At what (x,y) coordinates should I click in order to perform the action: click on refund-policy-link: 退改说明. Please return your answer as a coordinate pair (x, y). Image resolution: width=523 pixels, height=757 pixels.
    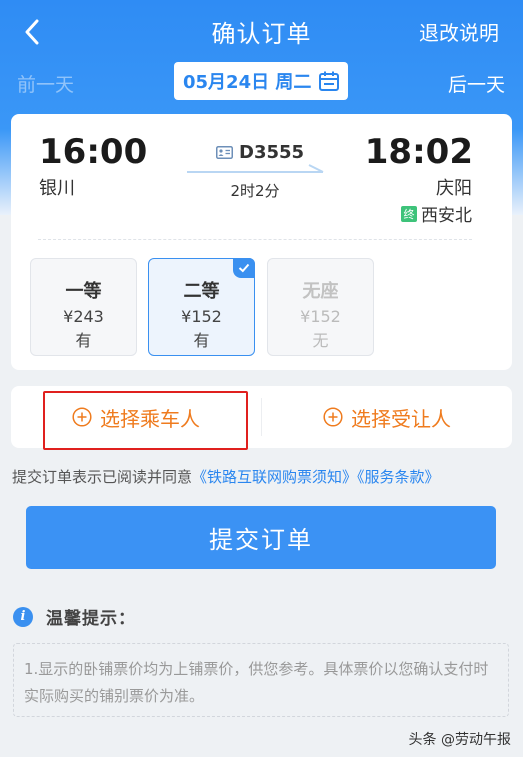
    Looking at the image, I should click on (459, 31).